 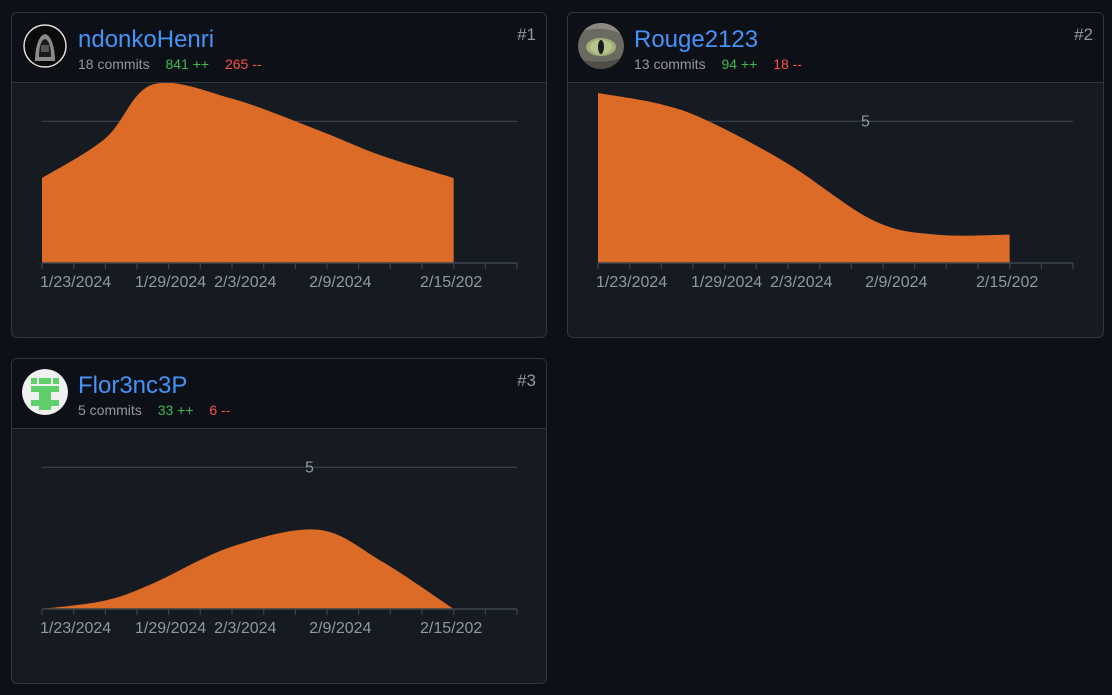 What do you see at coordinates (132, 386) in the screenshot?
I see `contributor-username: Flor3nc3P` at bounding box center [132, 386].